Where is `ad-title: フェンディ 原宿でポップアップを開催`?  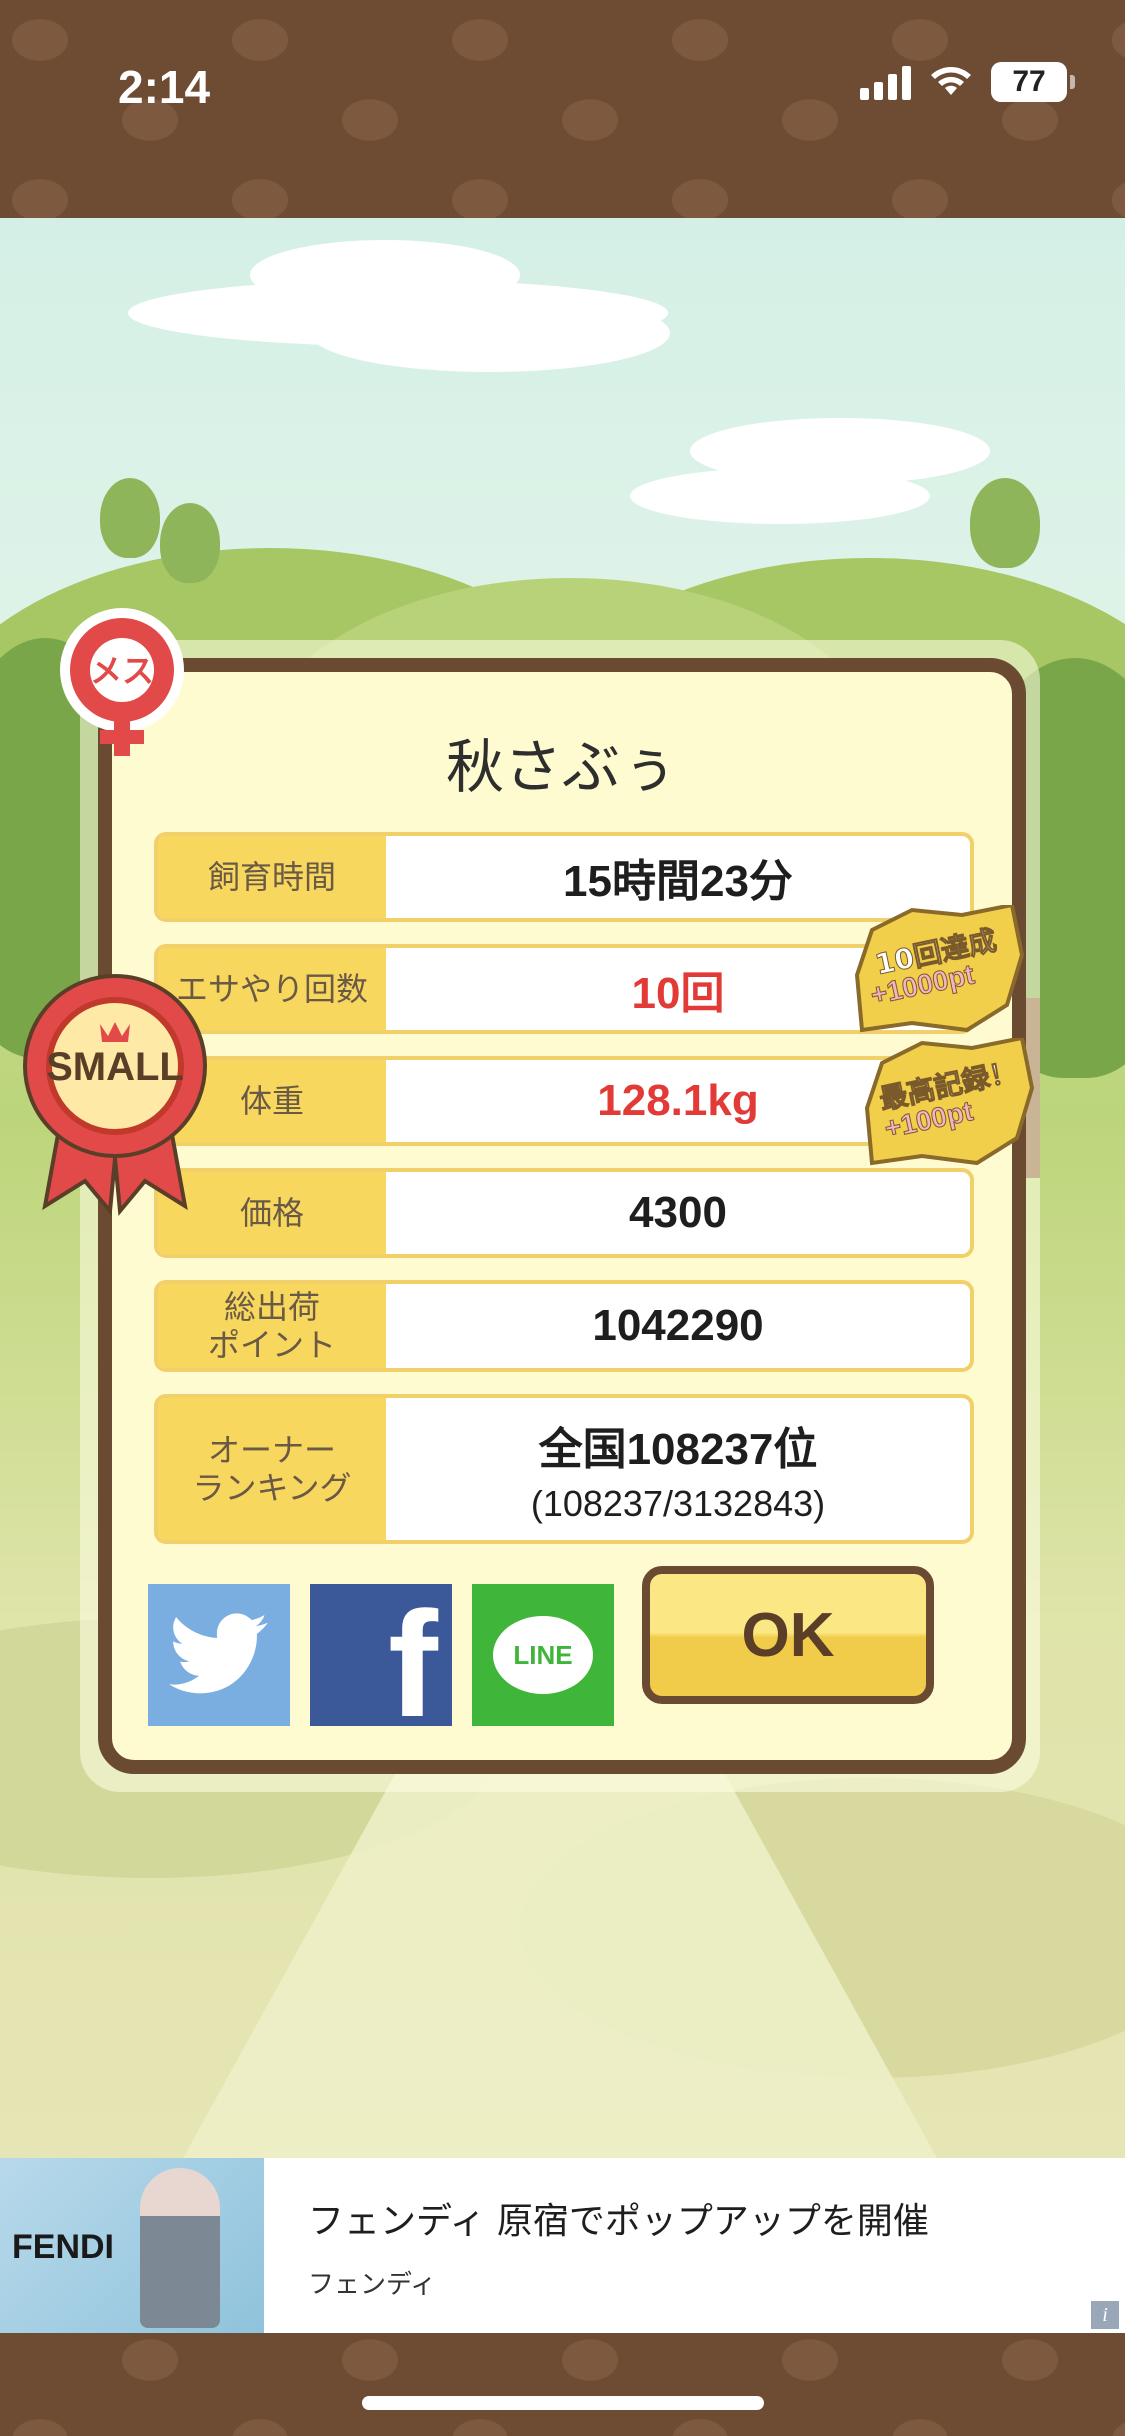
ad-title: フェンディ 原宿でポップアップを開催 is located at coordinates (618, 2218).